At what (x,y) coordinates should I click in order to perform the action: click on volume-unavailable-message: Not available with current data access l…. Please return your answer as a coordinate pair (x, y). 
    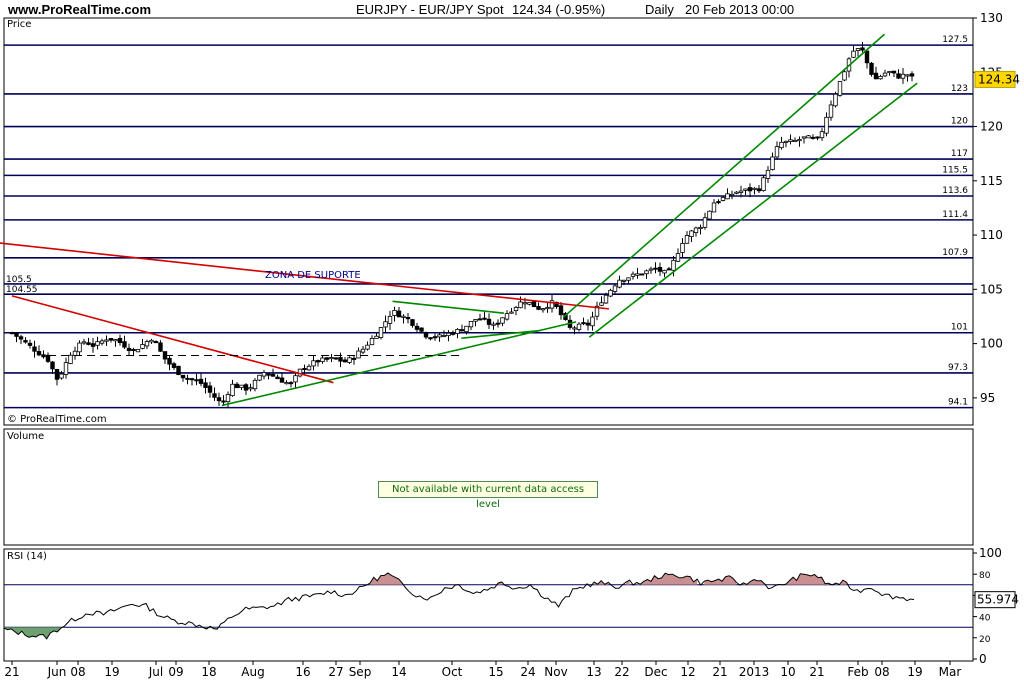
    Looking at the image, I should click on (488, 495).